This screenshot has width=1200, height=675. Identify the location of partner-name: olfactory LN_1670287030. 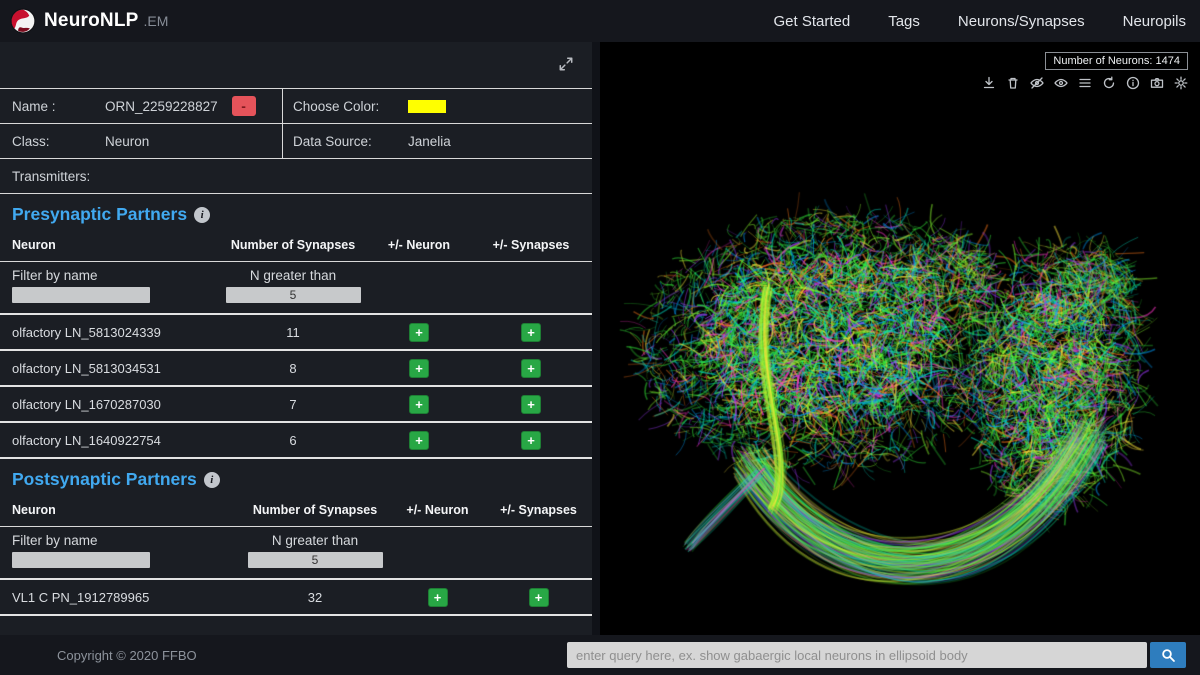
(86, 404).